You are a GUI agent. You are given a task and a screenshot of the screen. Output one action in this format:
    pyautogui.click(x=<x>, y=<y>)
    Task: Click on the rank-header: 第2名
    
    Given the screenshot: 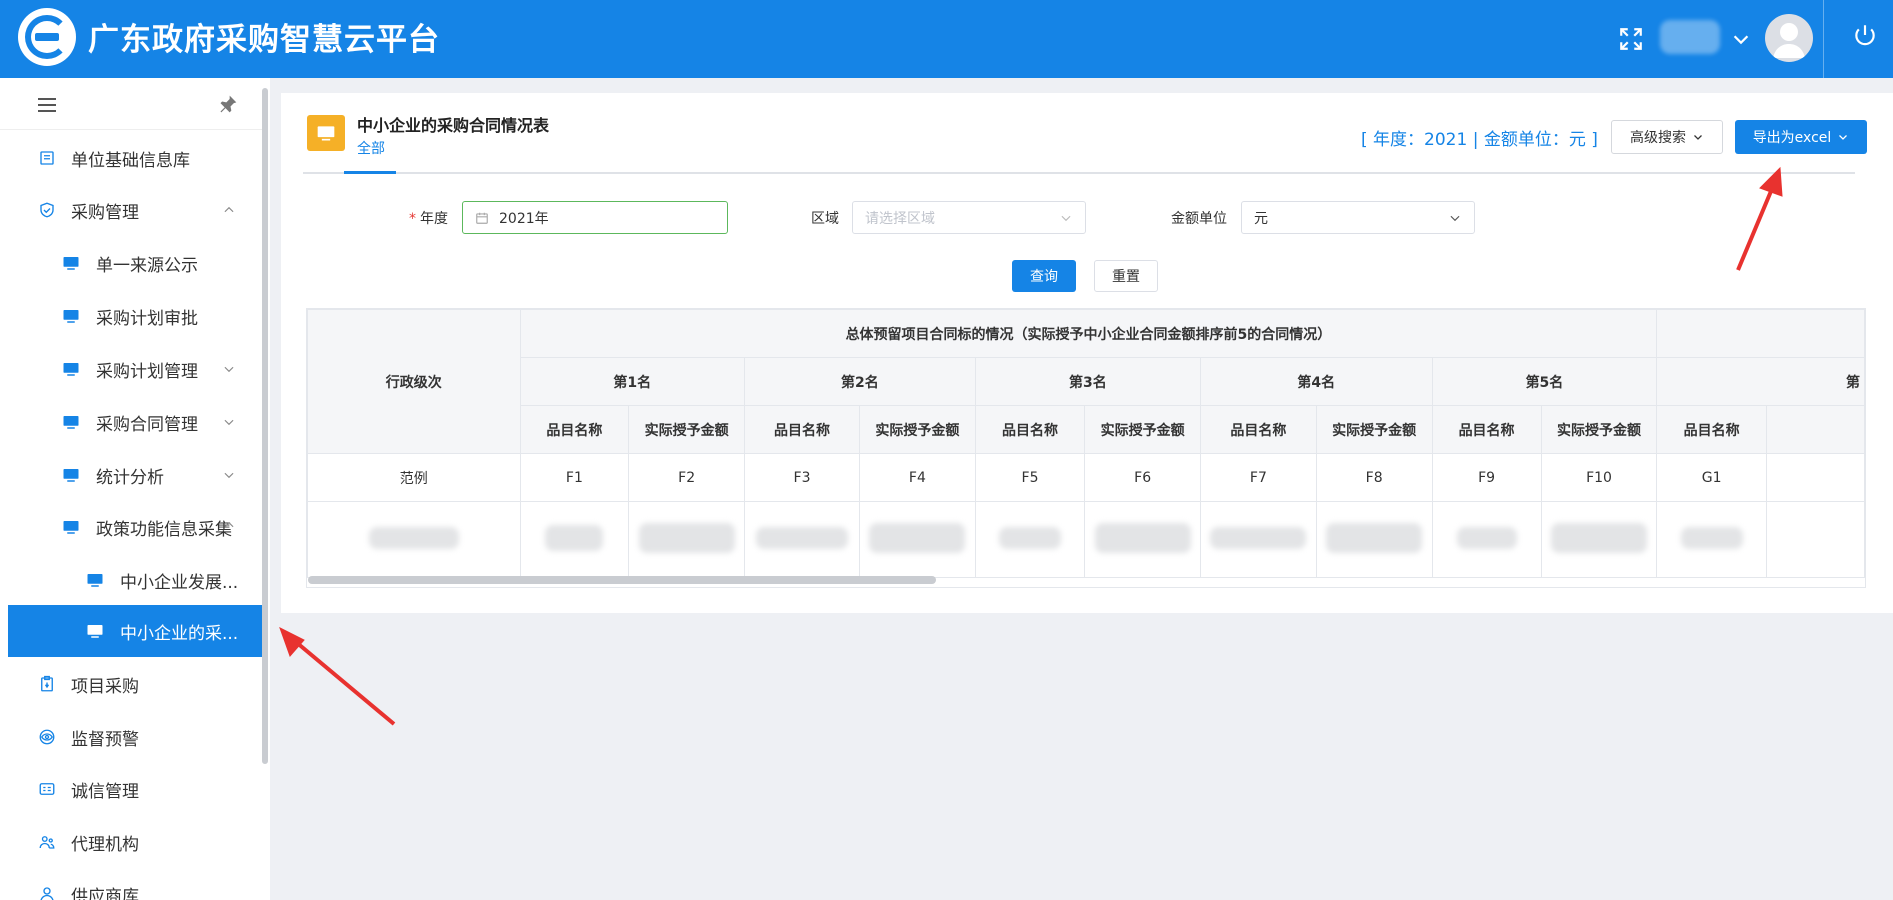 What is the action you would take?
    pyautogui.click(x=860, y=381)
    